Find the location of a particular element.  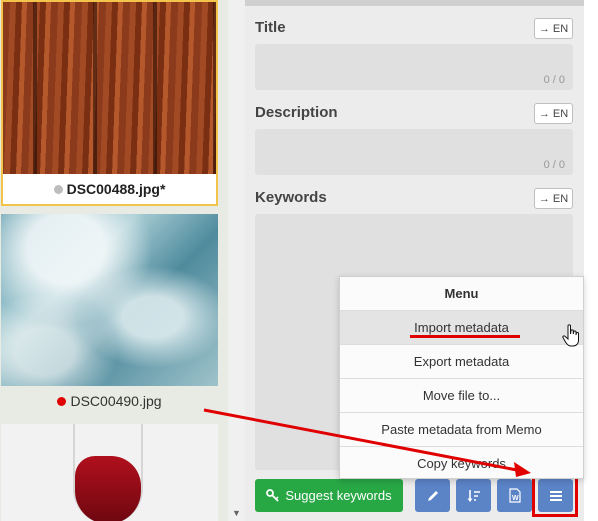

thumbnail-card-selected: DSC00488.jpg* is located at coordinates (109, 103).